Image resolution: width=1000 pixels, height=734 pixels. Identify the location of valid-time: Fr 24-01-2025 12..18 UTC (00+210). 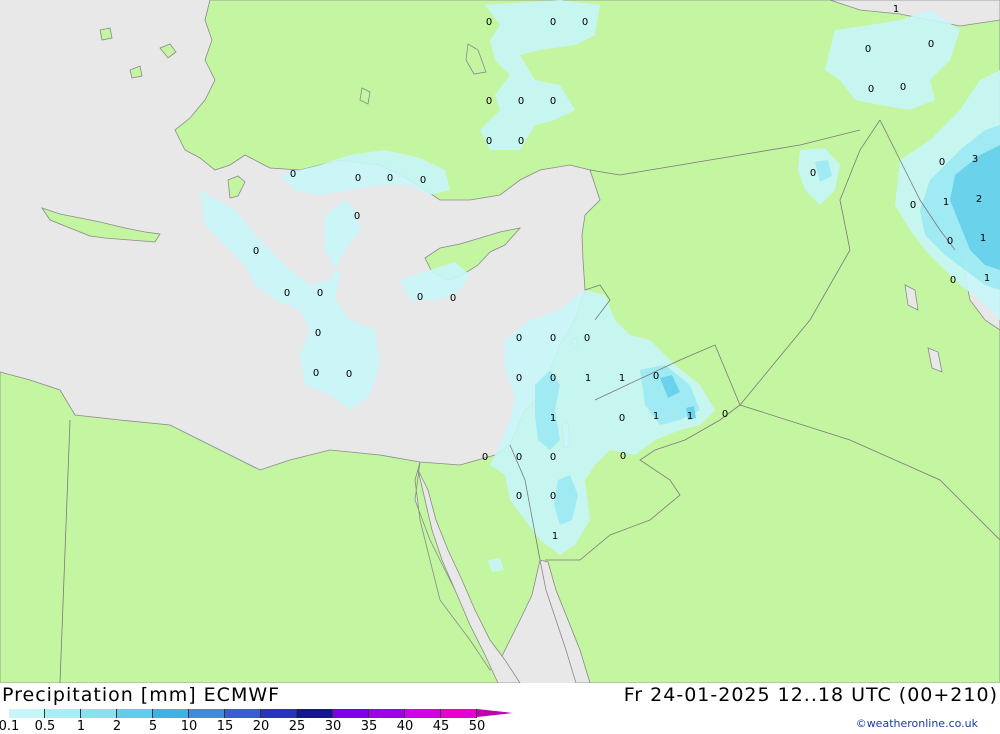
(810, 695).